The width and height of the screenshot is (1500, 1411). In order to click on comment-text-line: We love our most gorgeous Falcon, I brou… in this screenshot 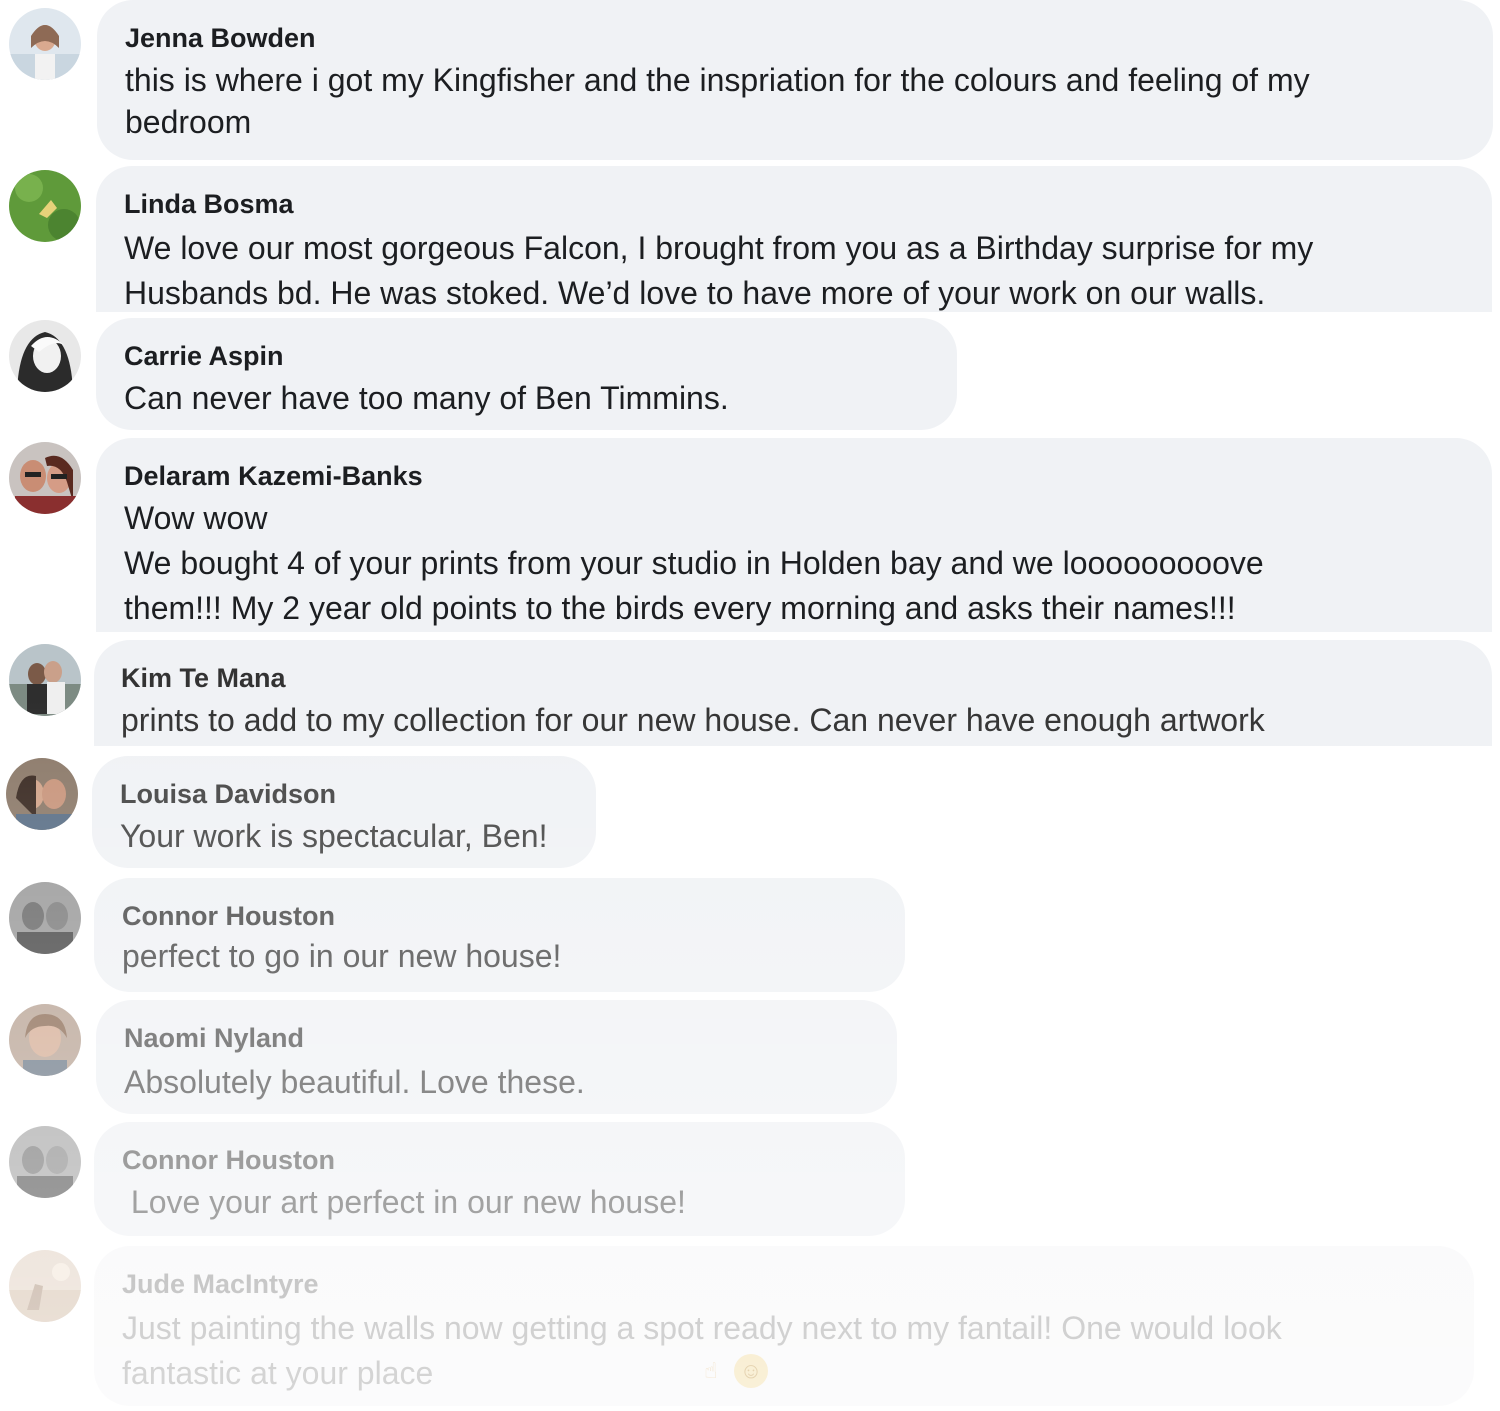, I will do `click(719, 248)`.